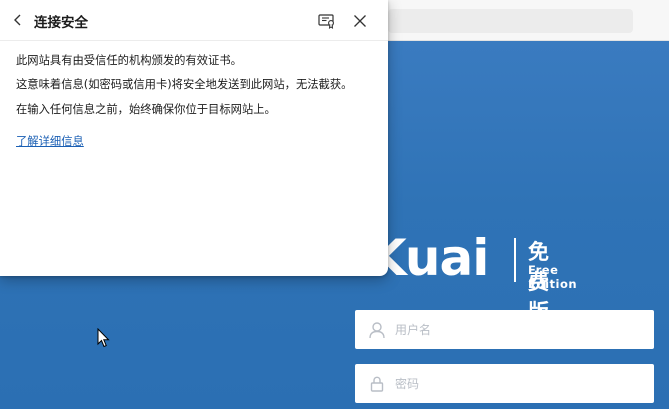 This screenshot has width=669, height=409. I want to click on popup-title: 连接安全, so click(61, 23).